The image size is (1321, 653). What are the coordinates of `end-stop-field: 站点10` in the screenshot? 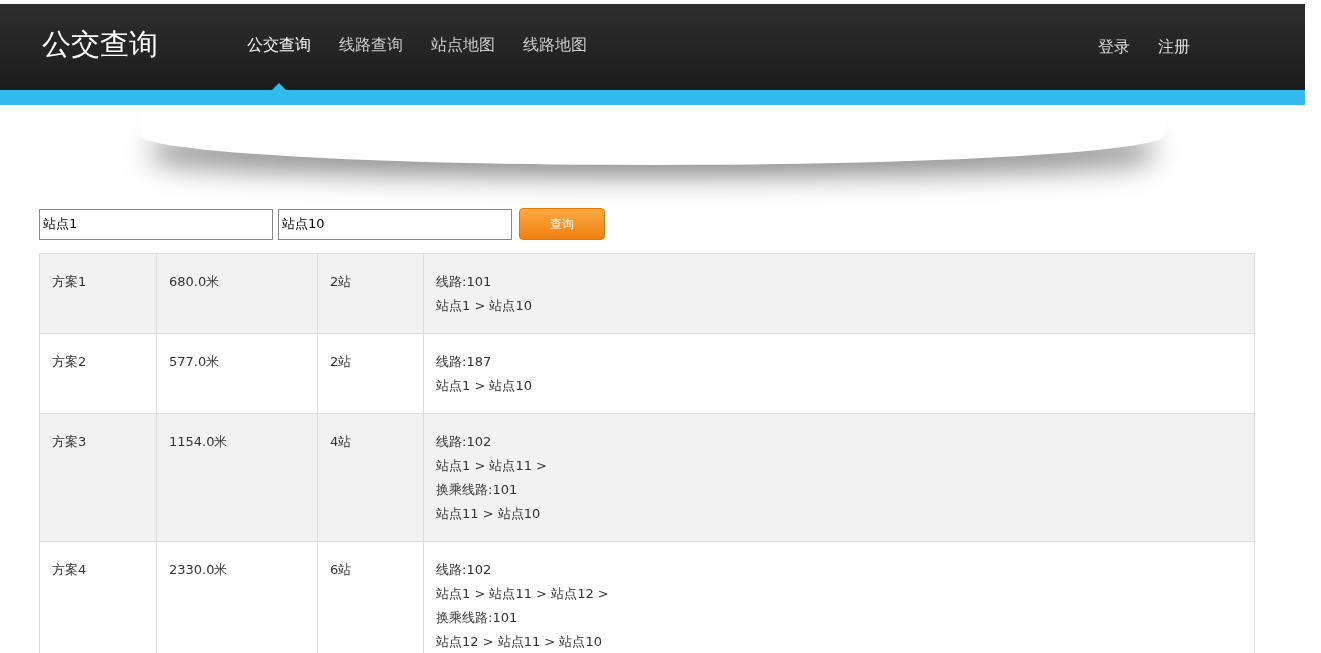 It's located at (395, 224).